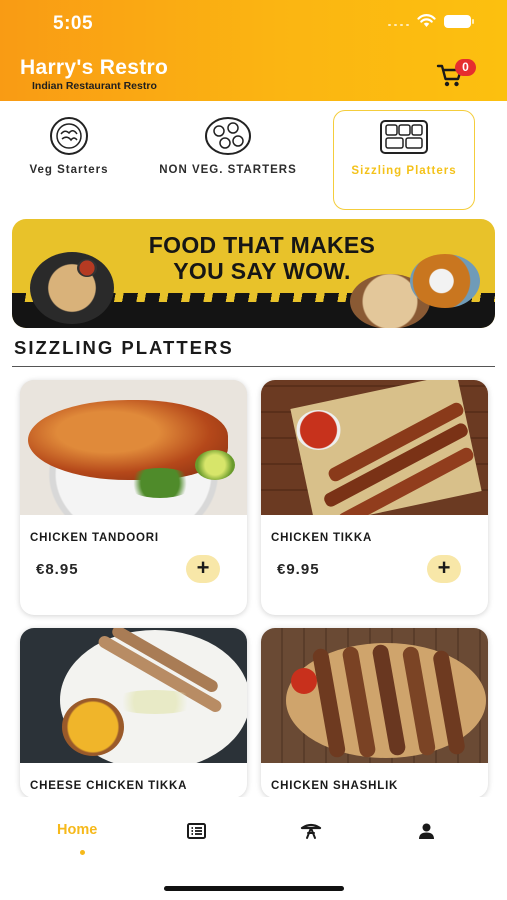 Image resolution: width=507 pixels, height=900 pixels. I want to click on bottom-navigation: Home, so click(253, 848).